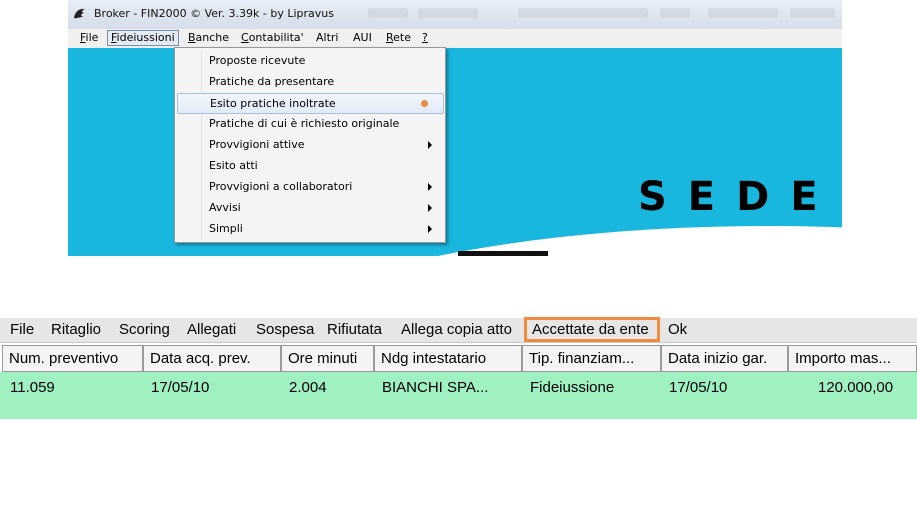 The height and width of the screenshot is (531, 917). Describe the element at coordinates (327, 38) in the screenshot. I see `menu-altri: Altri` at that location.